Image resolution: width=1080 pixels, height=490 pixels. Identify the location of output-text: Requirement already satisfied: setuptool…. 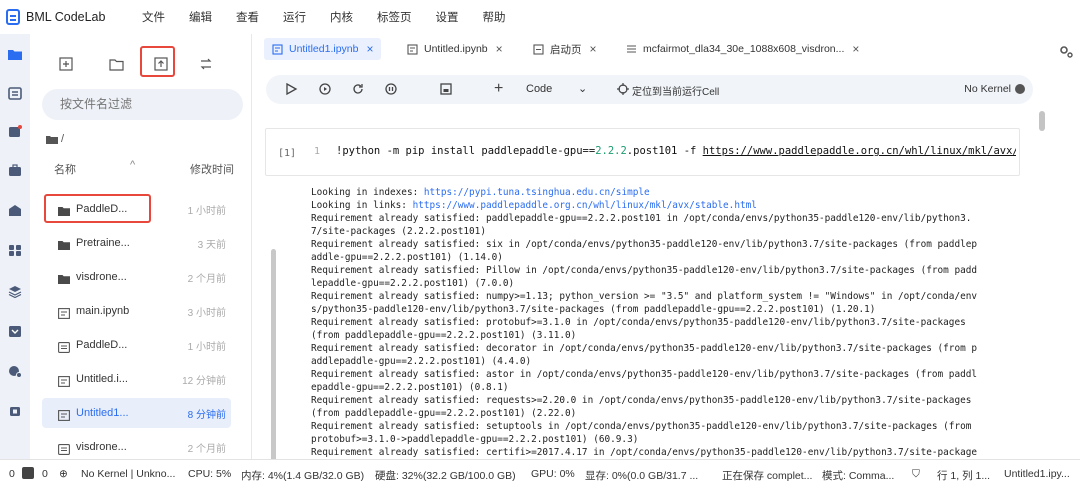
(641, 426).